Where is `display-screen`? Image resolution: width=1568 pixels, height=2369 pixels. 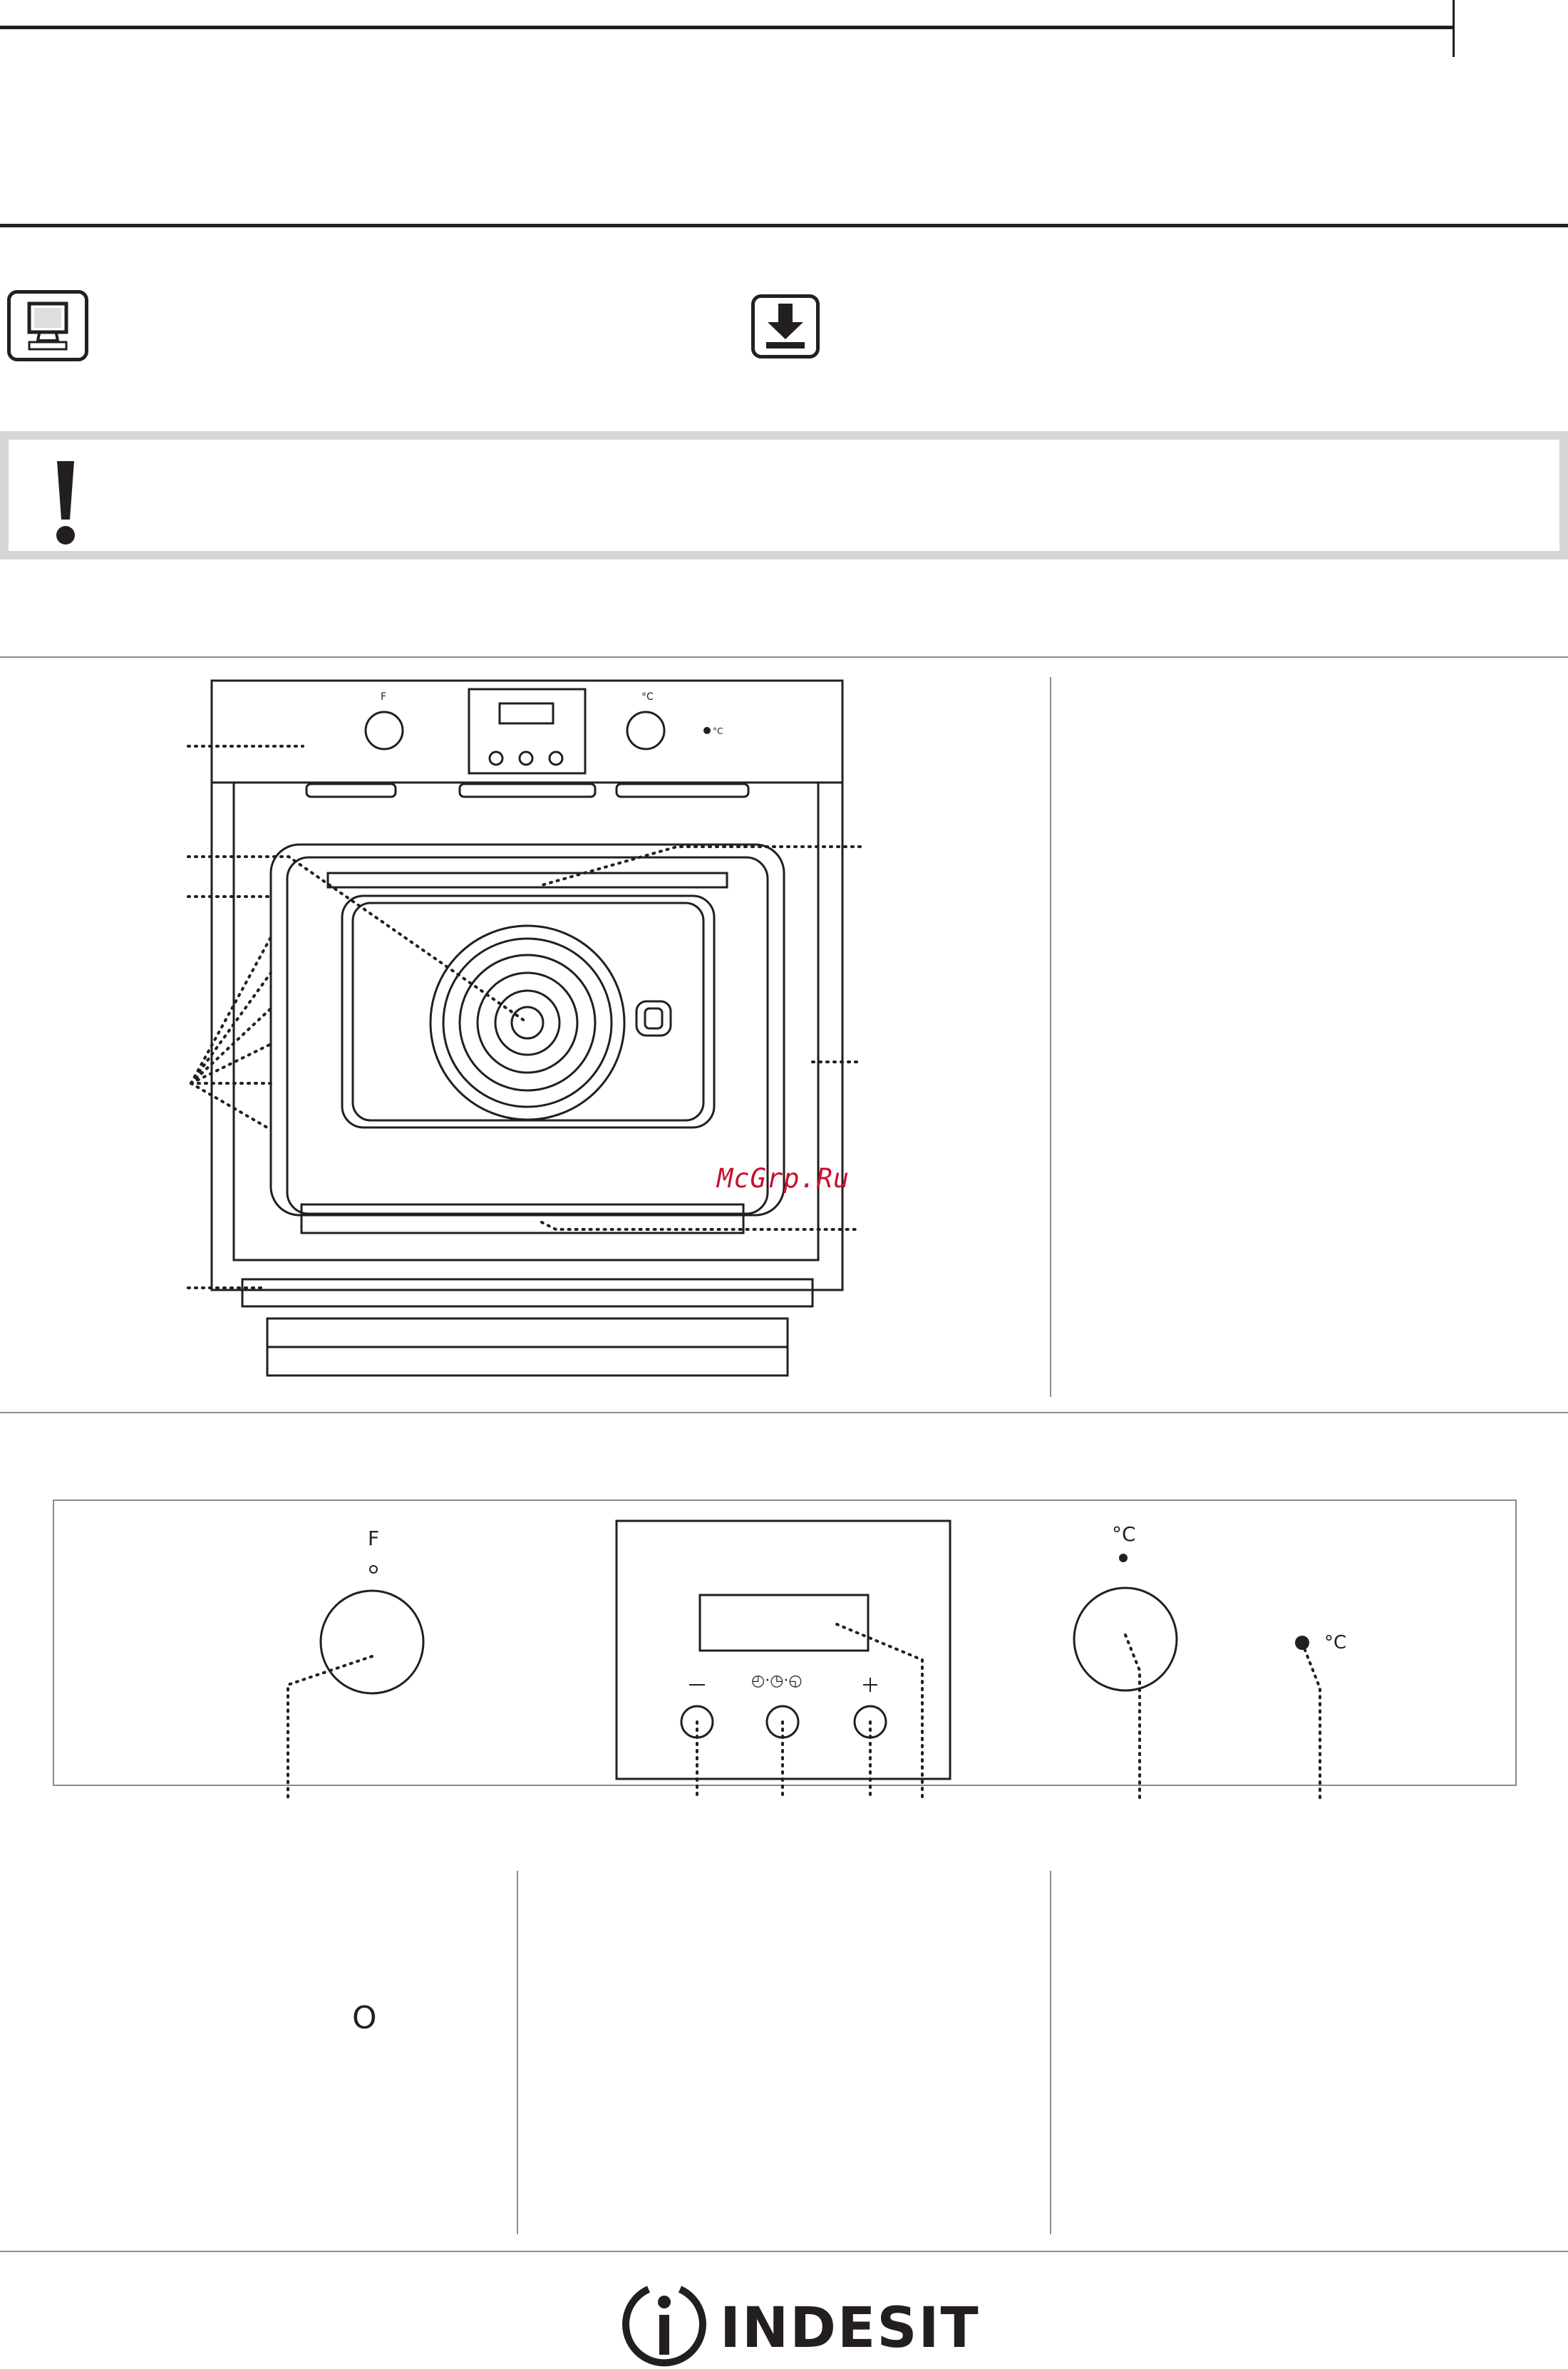 display-screen is located at coordinates (784, 1623).